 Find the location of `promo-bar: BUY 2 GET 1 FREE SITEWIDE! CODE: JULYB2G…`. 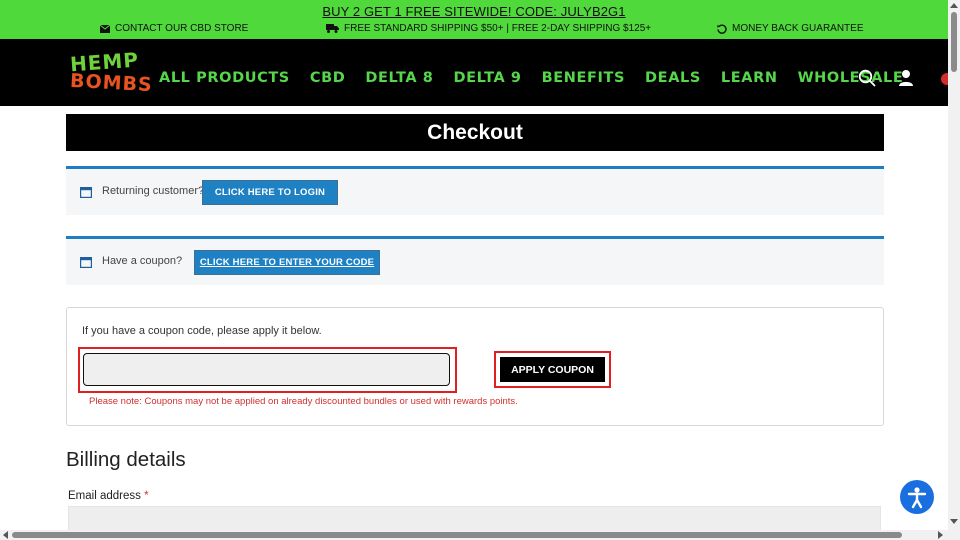

promo-bar: BUY 2 GET 1 FREE SITEWIDE! CODE: JULYB2G… is located at coordinates (474, 19).